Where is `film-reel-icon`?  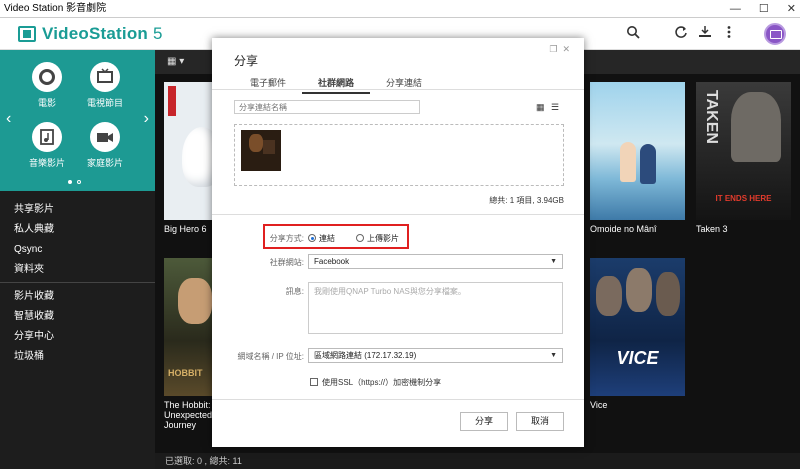 film-reel-icon is located at coordinates (47, 77).